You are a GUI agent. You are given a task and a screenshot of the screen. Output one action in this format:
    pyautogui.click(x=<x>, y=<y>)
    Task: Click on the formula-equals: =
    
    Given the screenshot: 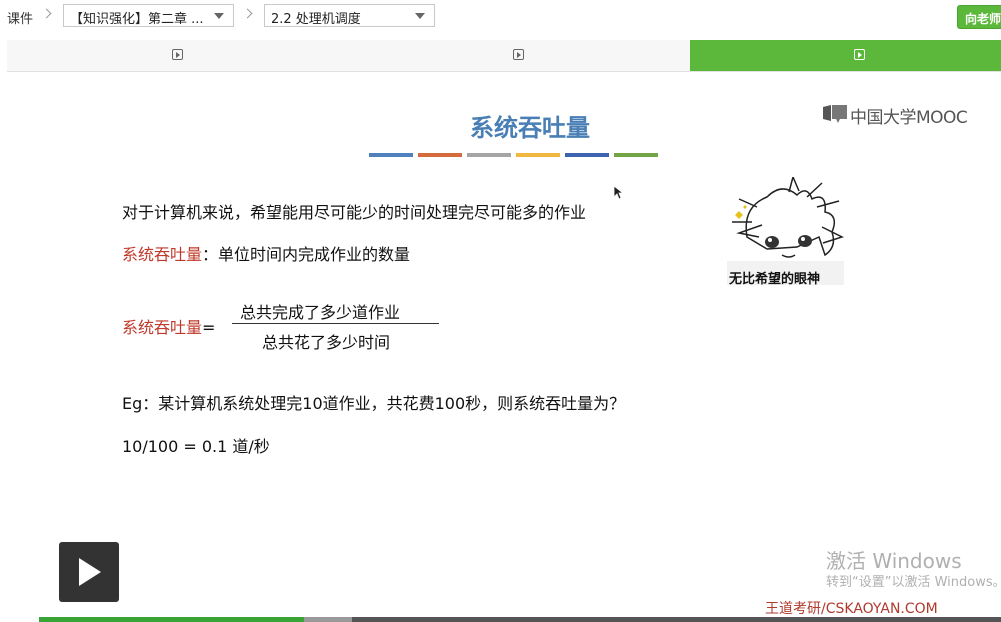 What is the action you would take?
    pyautogui.click(x=209, y=327)
    